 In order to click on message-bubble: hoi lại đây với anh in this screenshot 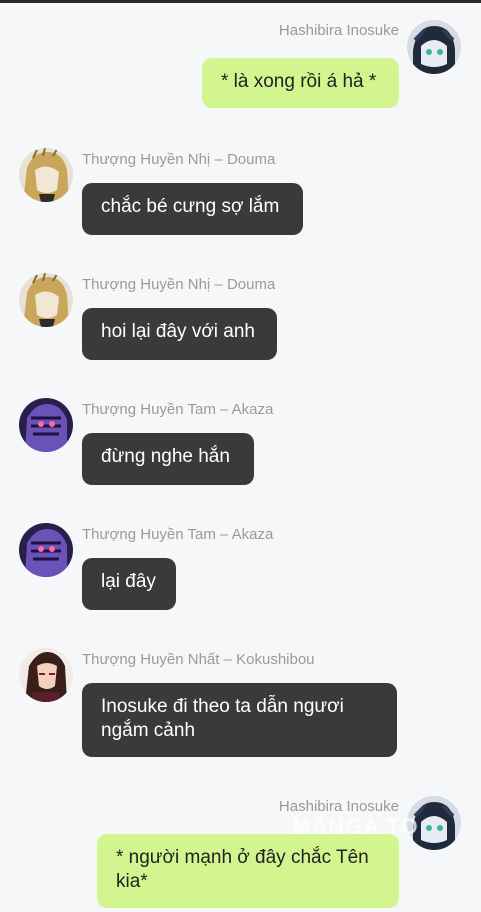, I will do `click(179, 334)`.